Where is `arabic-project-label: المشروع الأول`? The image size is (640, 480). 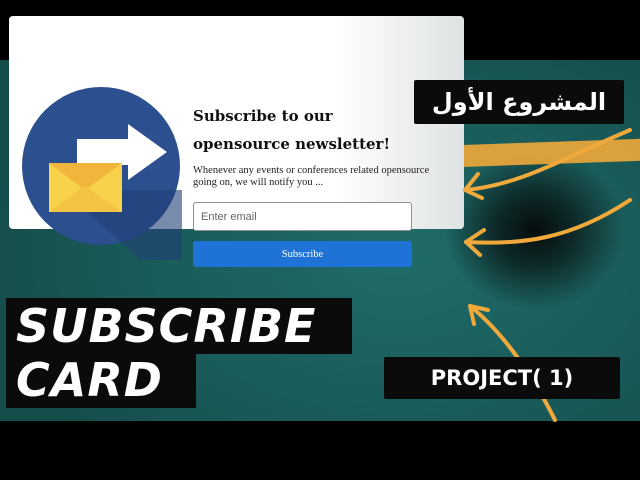 arabic-project-label: المشروع الأول is located at coordinates (519, 102).